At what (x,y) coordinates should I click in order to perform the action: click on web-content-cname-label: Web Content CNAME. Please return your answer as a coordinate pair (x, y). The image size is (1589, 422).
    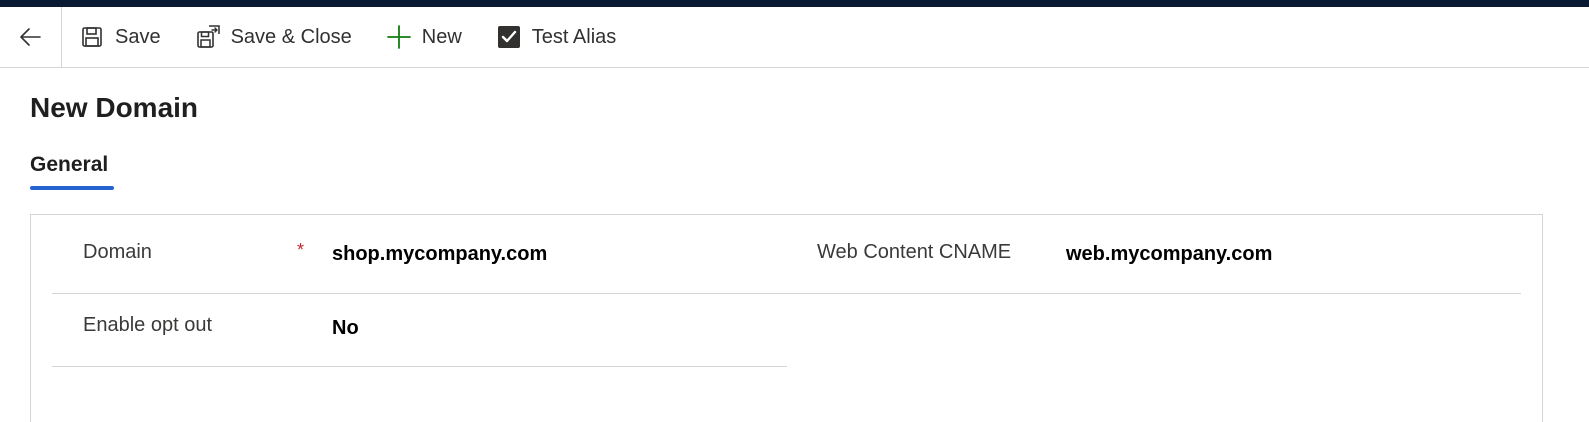
    Looking at the image, I should click on (914, 252).